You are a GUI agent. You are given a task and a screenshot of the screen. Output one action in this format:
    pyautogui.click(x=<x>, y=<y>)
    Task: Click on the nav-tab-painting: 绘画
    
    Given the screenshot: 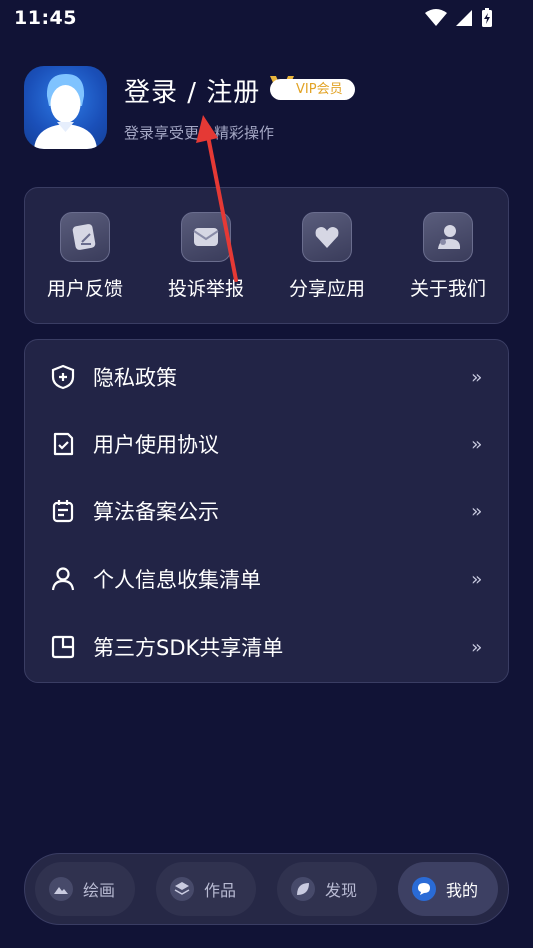 What is the action you would take?
    pyautogui.click(x=85, y=889)
    